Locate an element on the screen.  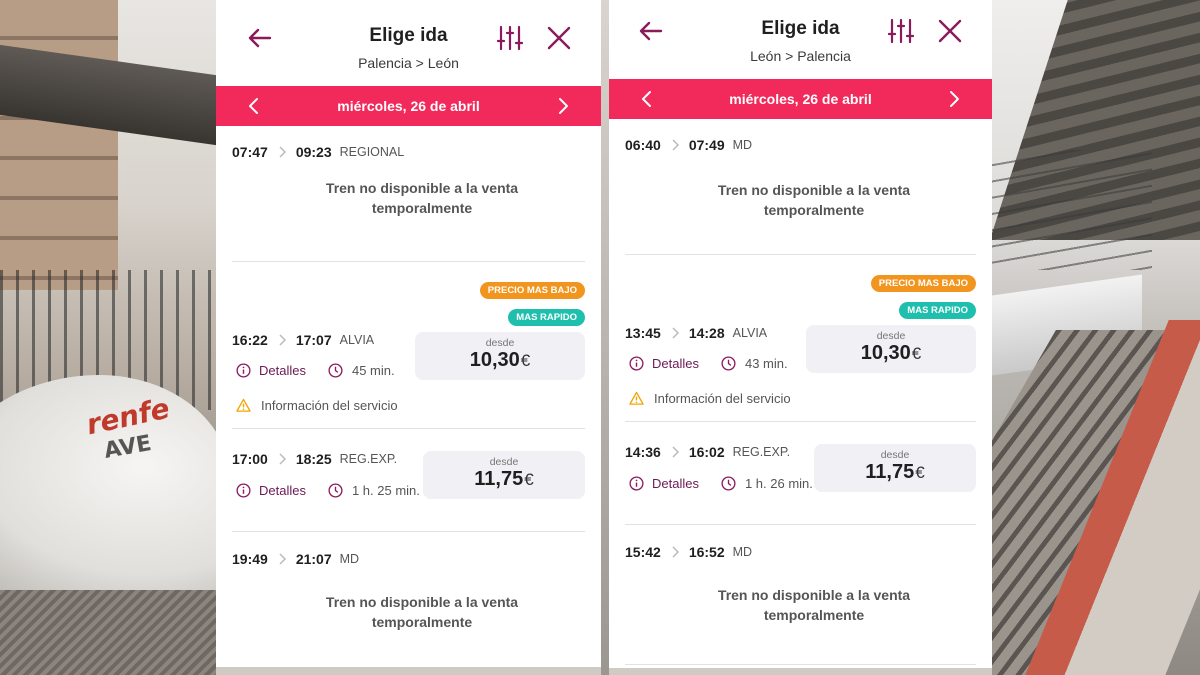
arrival-time: 18:25 is located at coordinates (313, 459).